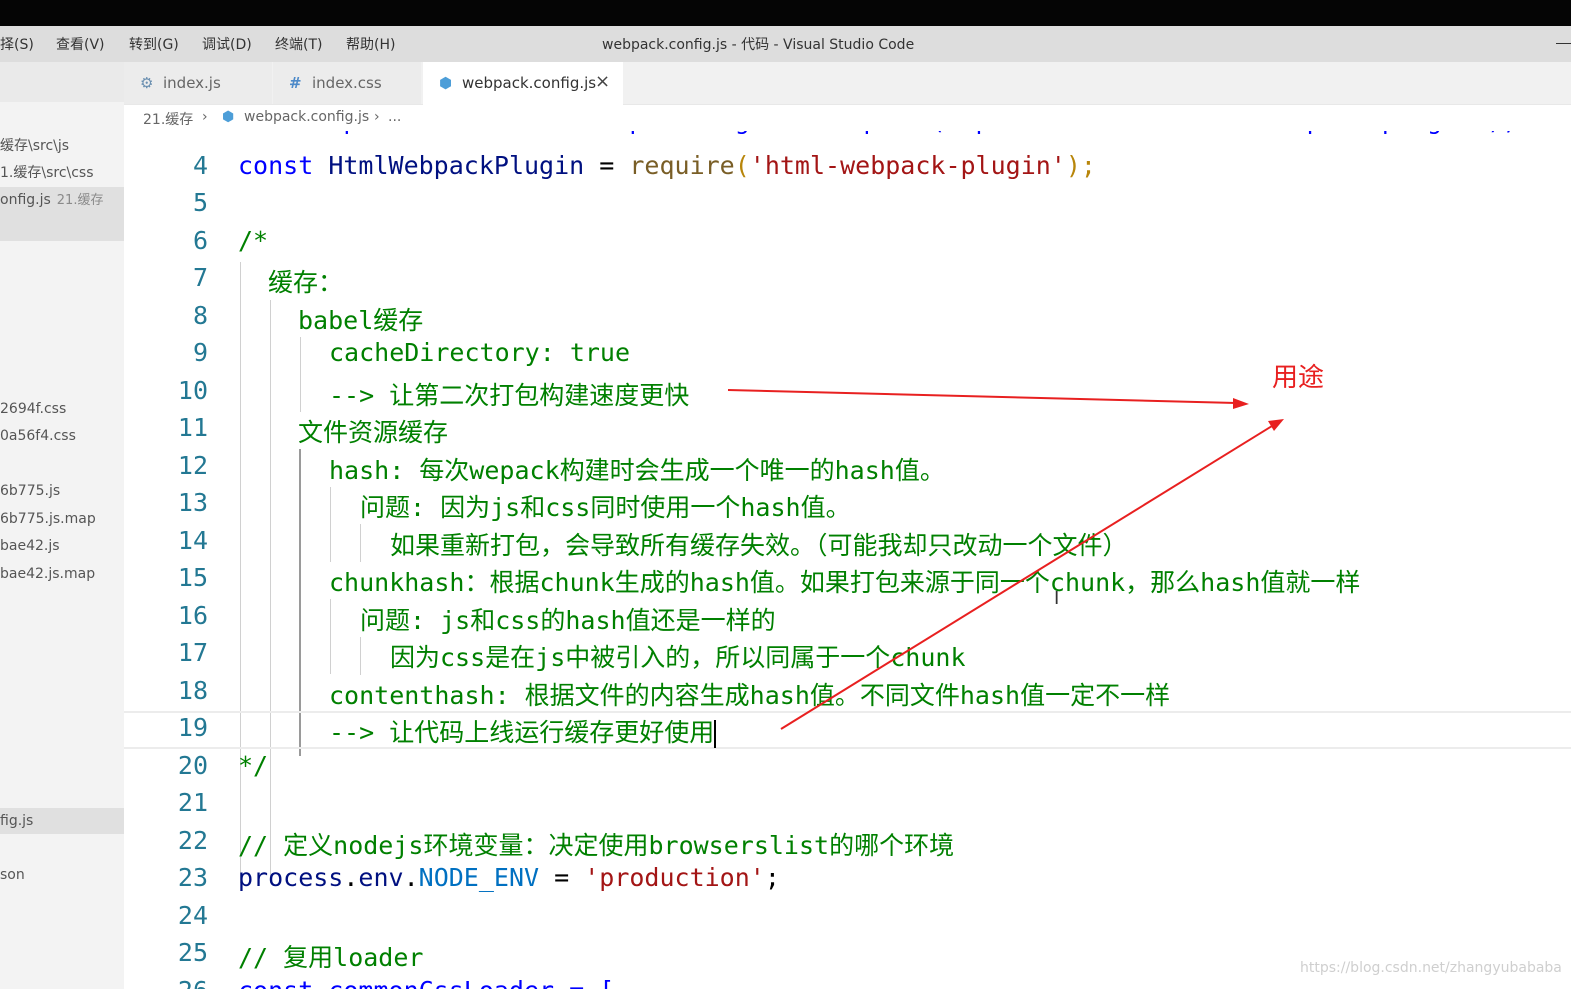 The width and height of the screenshot is (1571, 989). I want to click on watermark: https://blog.csdn.net/zhangyubababa, so click(1431, 968).